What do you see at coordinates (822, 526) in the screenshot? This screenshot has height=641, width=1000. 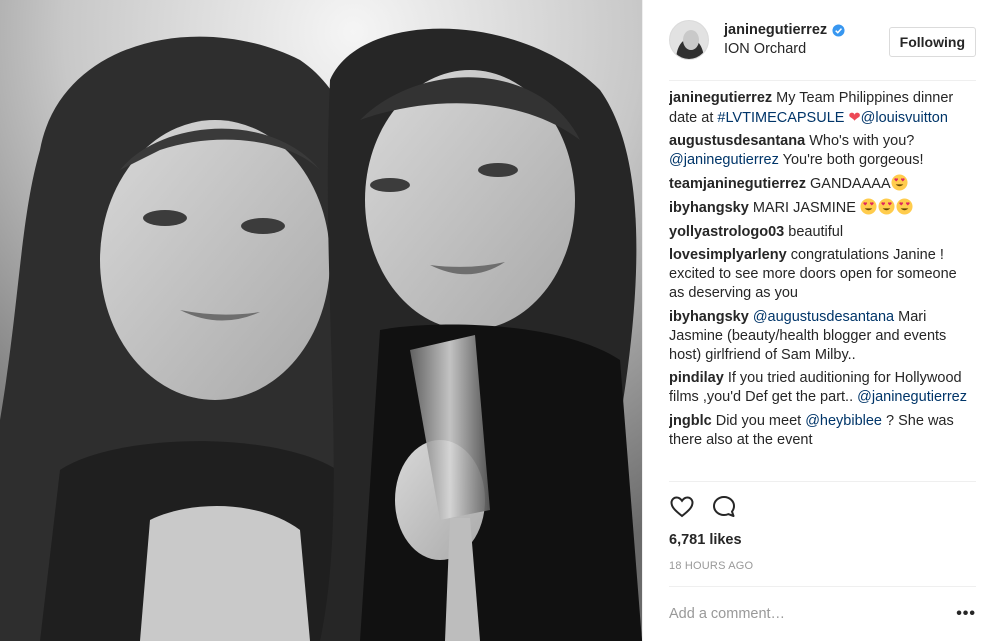 I see `post-actions-section: 6,781 likes 18 HOURS AGO` at bounding box center [822, 526].